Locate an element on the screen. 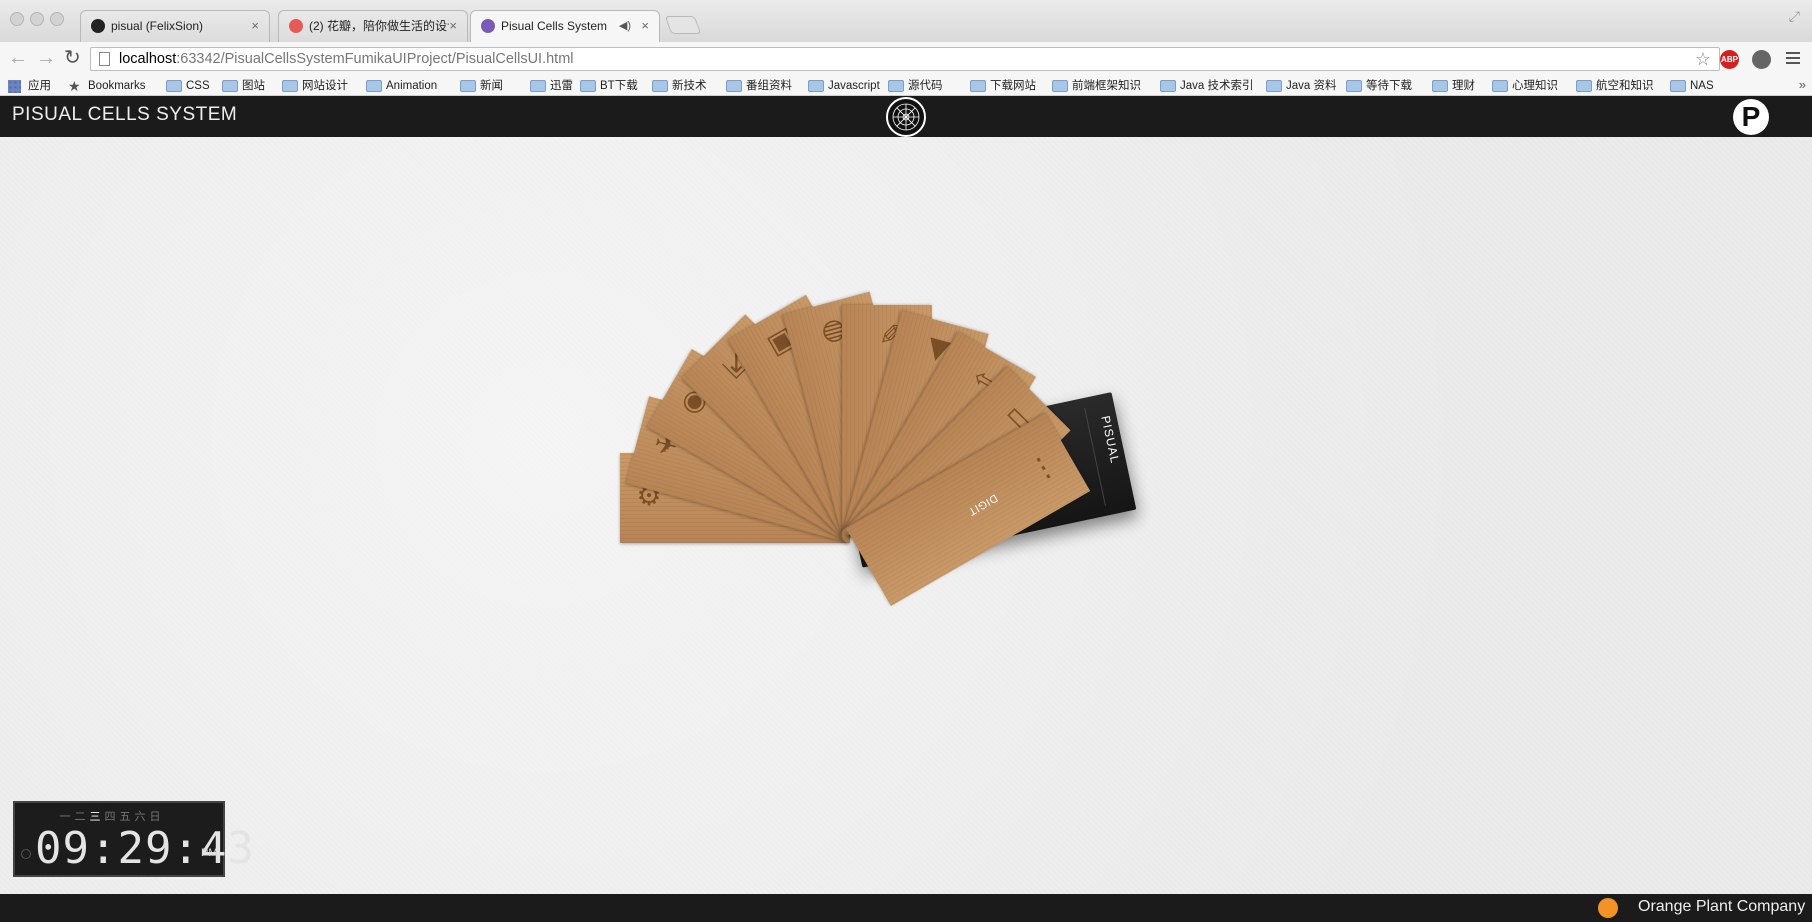 The height and width of the screenshot is (922, 1812). adblock-icon: ABP is located at coordinates (1729, 59).